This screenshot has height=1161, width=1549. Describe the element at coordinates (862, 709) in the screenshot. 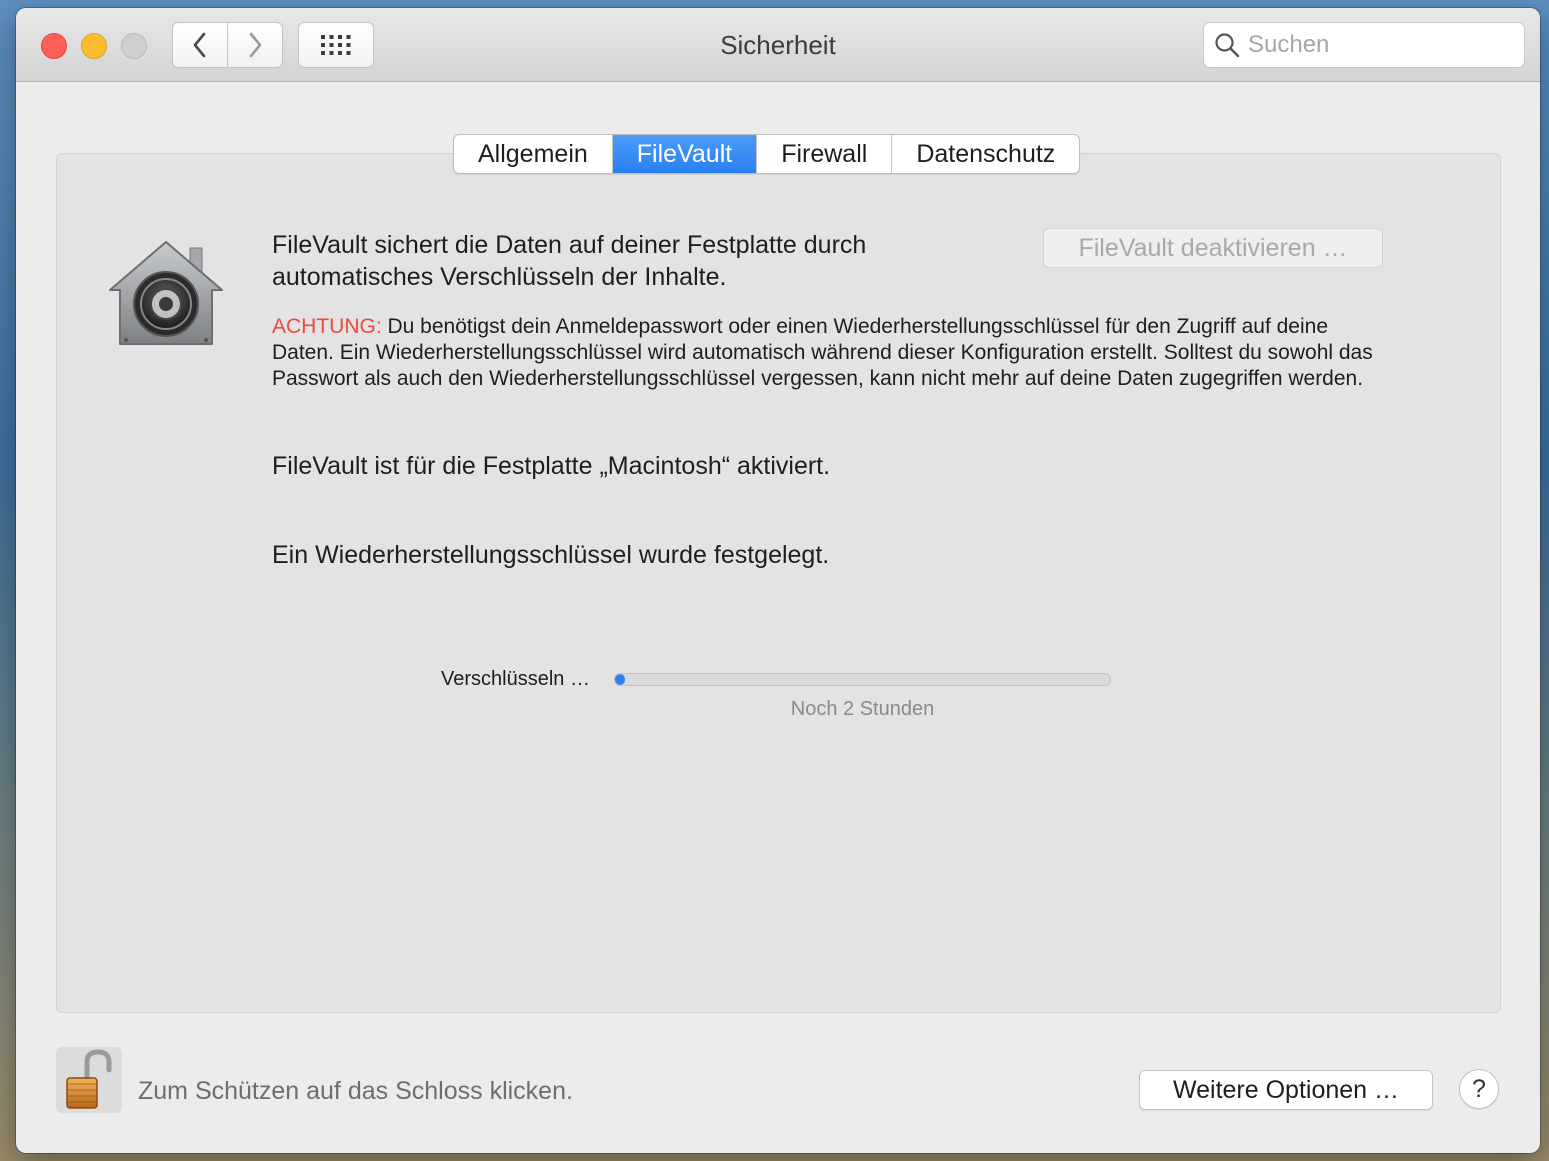

I see `time-remaining: Noch 2 Stunden` at that location.